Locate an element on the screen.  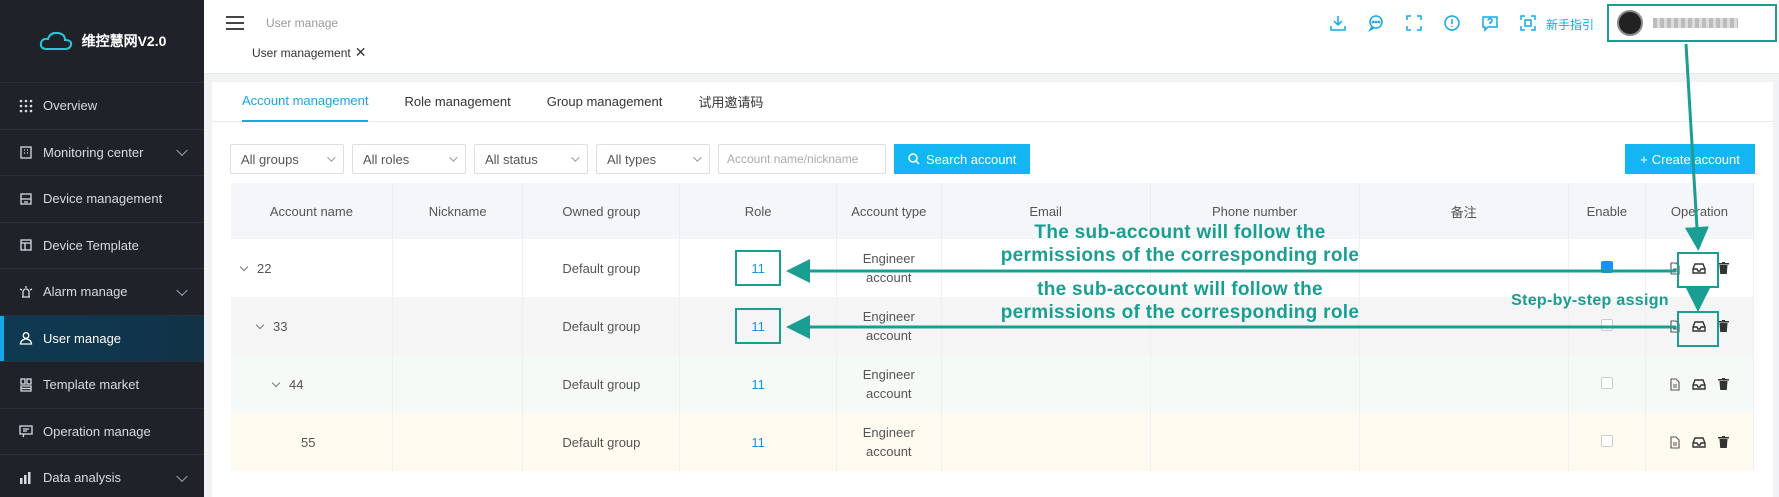
tab-role-management: Role management is located at coordinates (457, 102).